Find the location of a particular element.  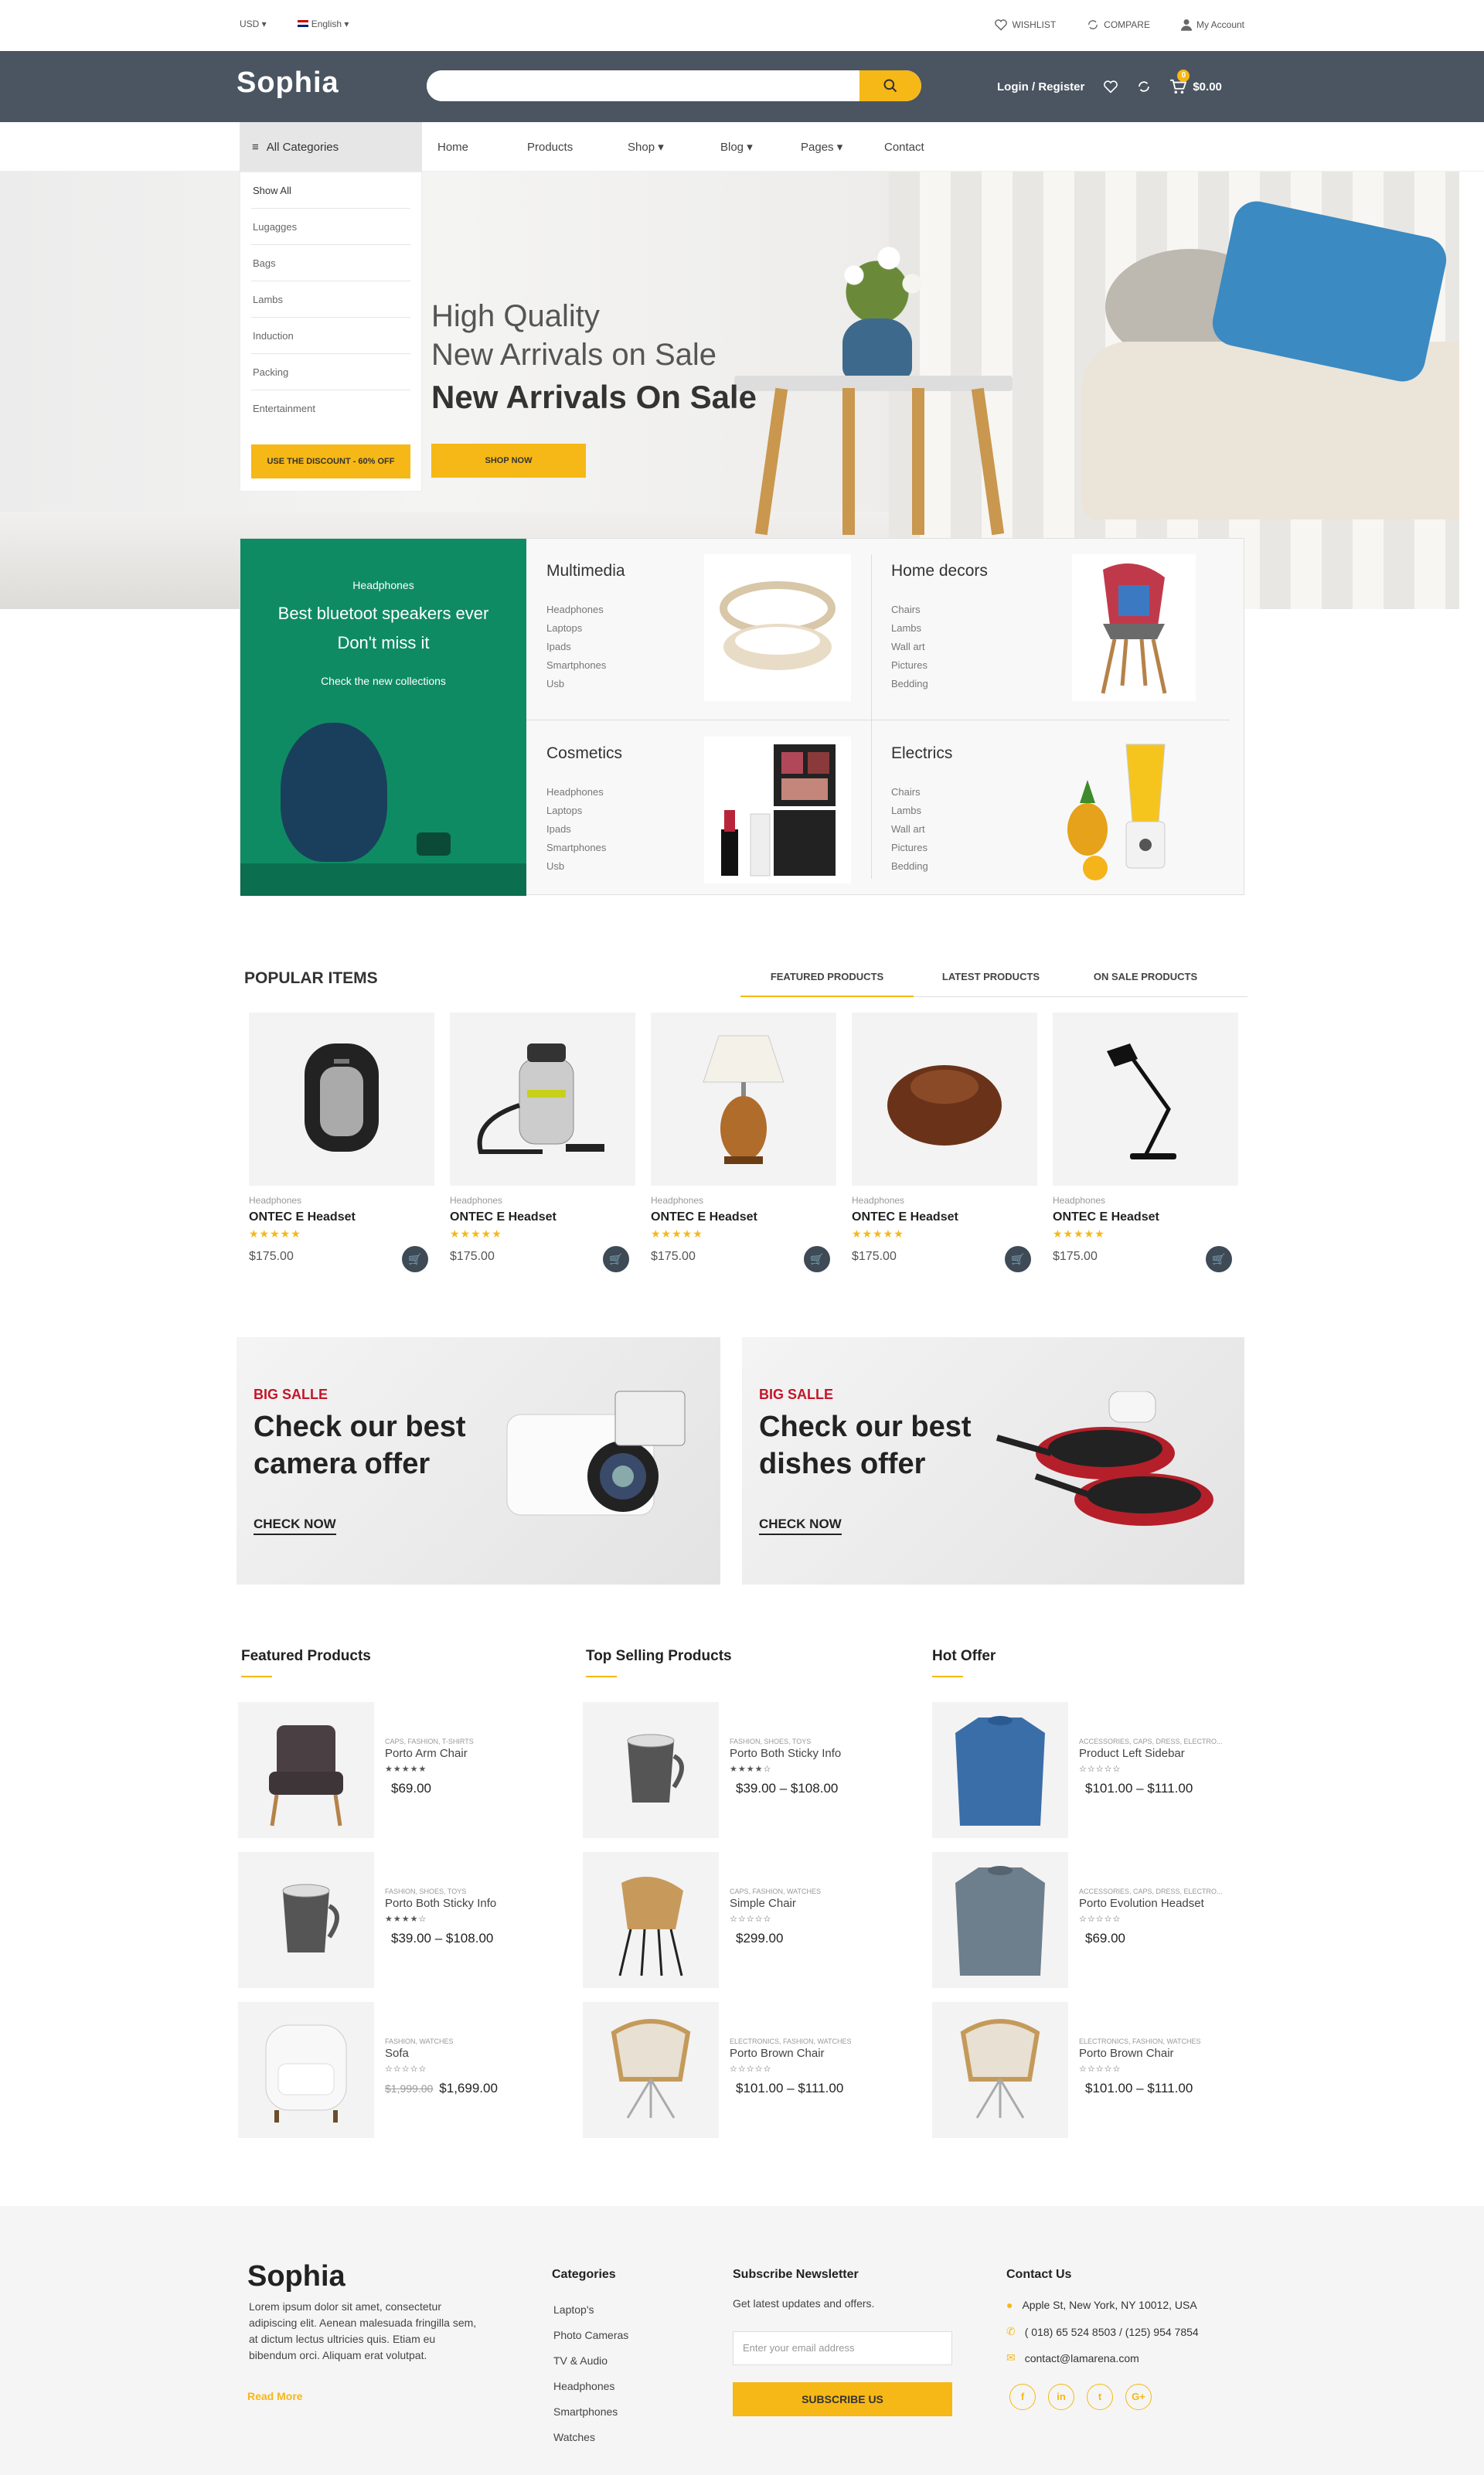

facebook-icon: f is located at coordinates (1022, 2397).